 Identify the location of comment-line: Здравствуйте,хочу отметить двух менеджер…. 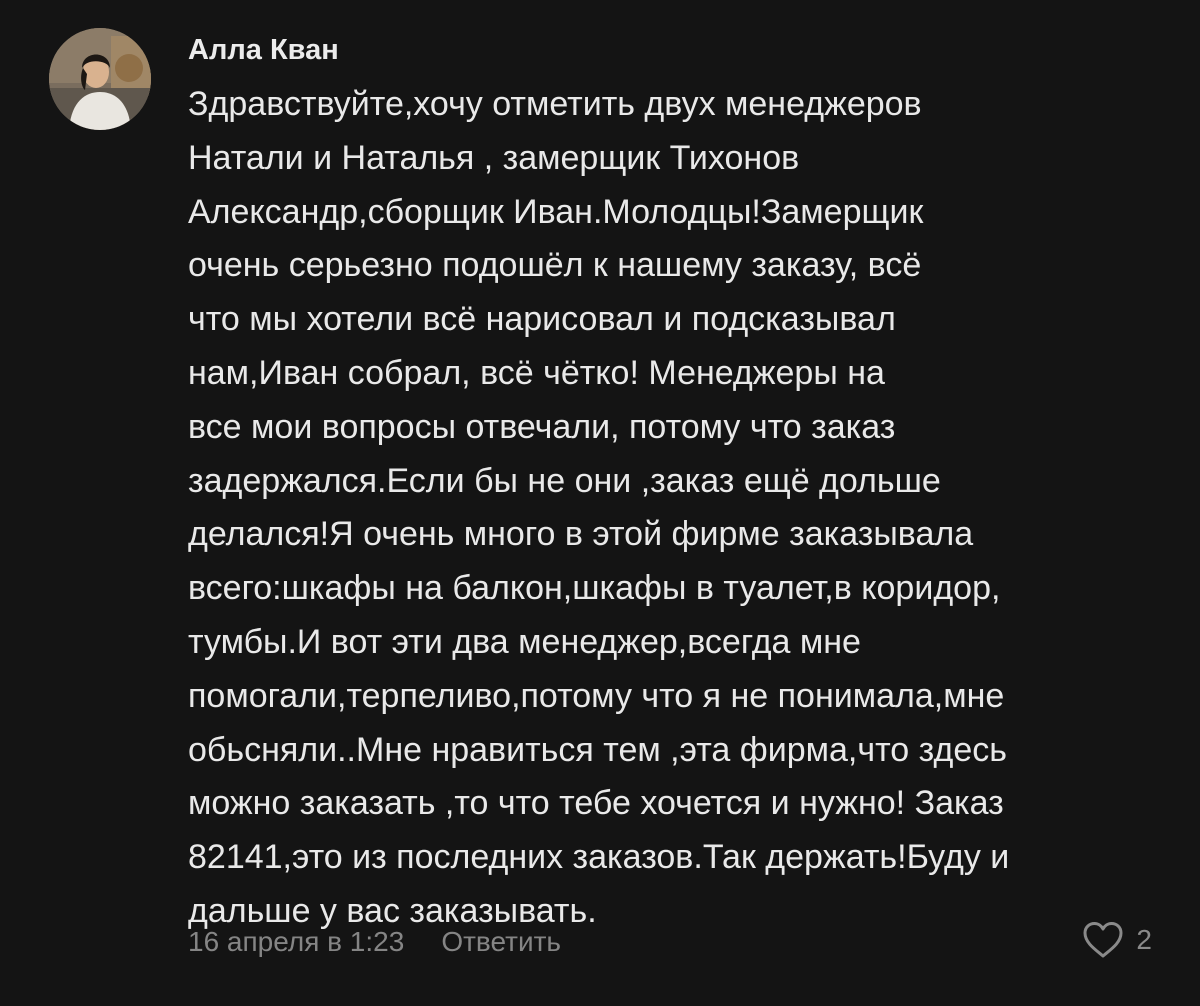
(555, 104).